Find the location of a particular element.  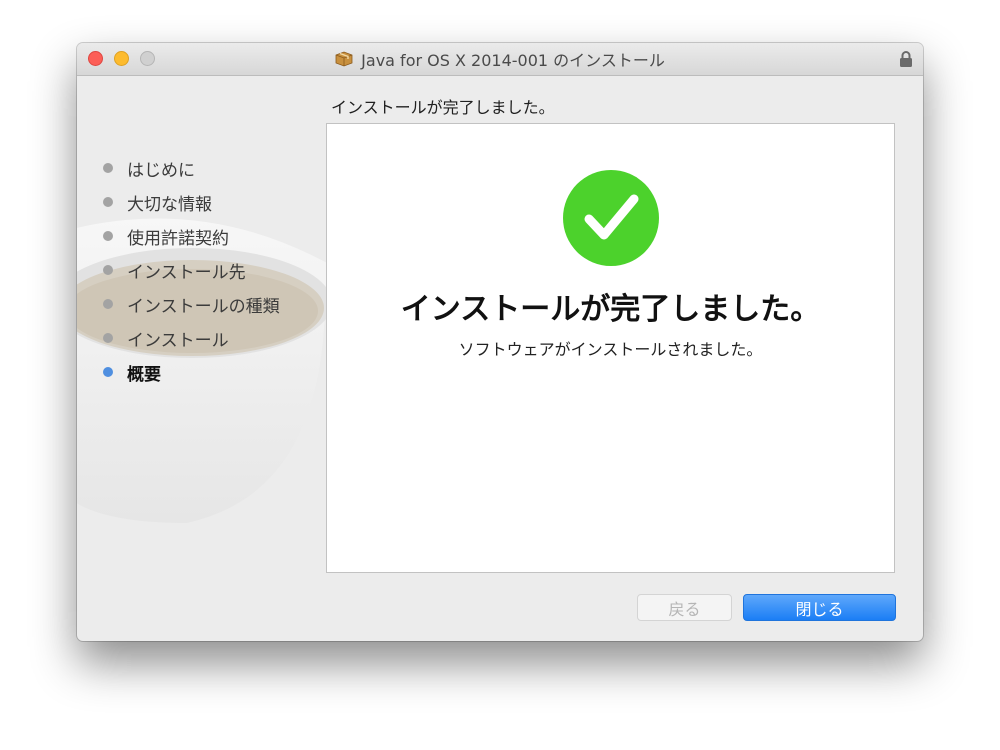

step-label: インストール is located at coordinates (178, 340).